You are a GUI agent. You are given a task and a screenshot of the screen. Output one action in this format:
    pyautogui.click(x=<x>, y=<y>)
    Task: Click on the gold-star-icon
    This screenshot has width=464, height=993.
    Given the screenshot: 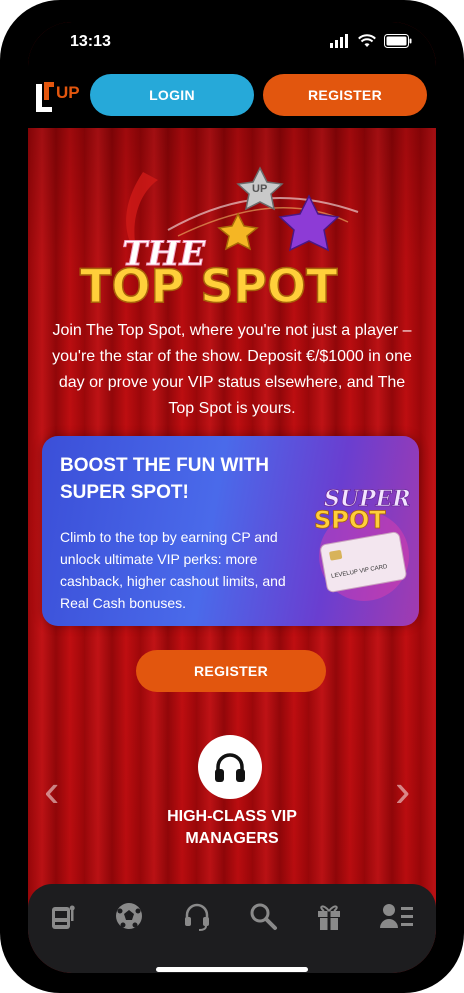 What is the action you would take?
    pyautogui.click(x=238, y=231)
    